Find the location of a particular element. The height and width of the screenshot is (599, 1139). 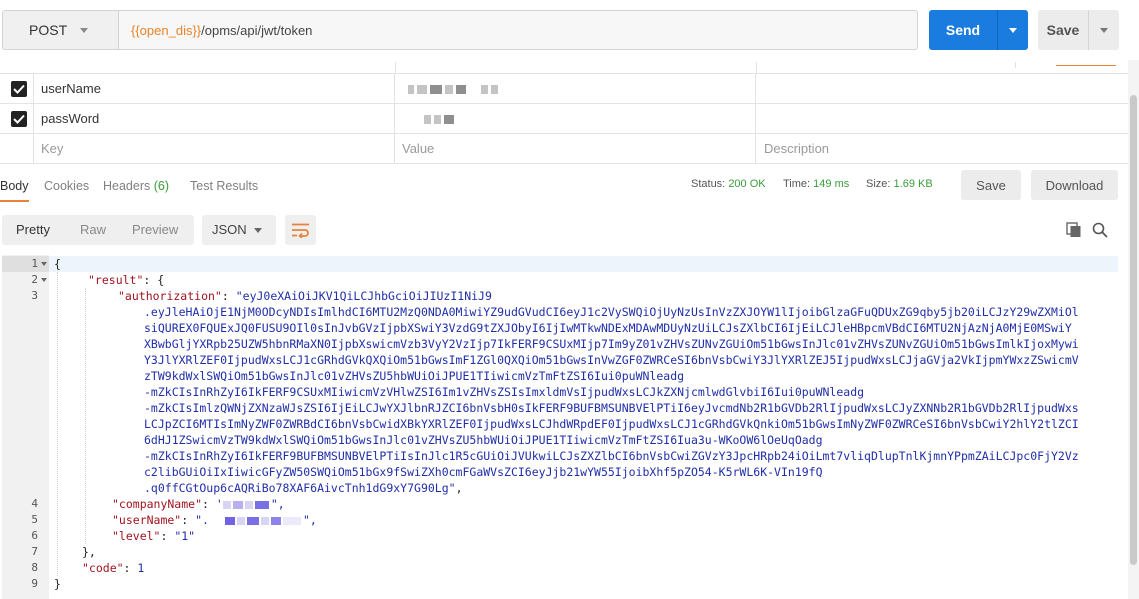

save-response-button: Save is located at coordinates (991, 185).